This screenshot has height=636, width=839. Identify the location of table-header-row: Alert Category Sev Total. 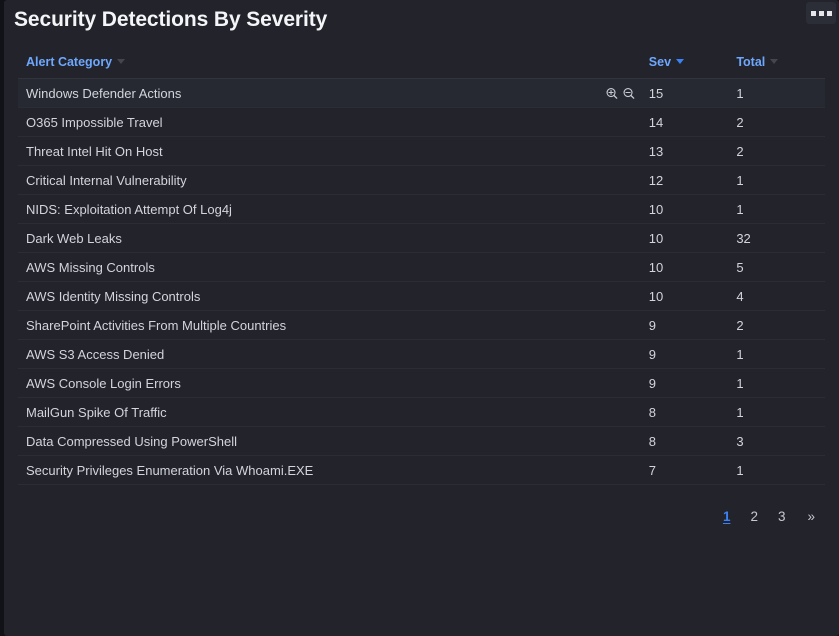
(421, 67).